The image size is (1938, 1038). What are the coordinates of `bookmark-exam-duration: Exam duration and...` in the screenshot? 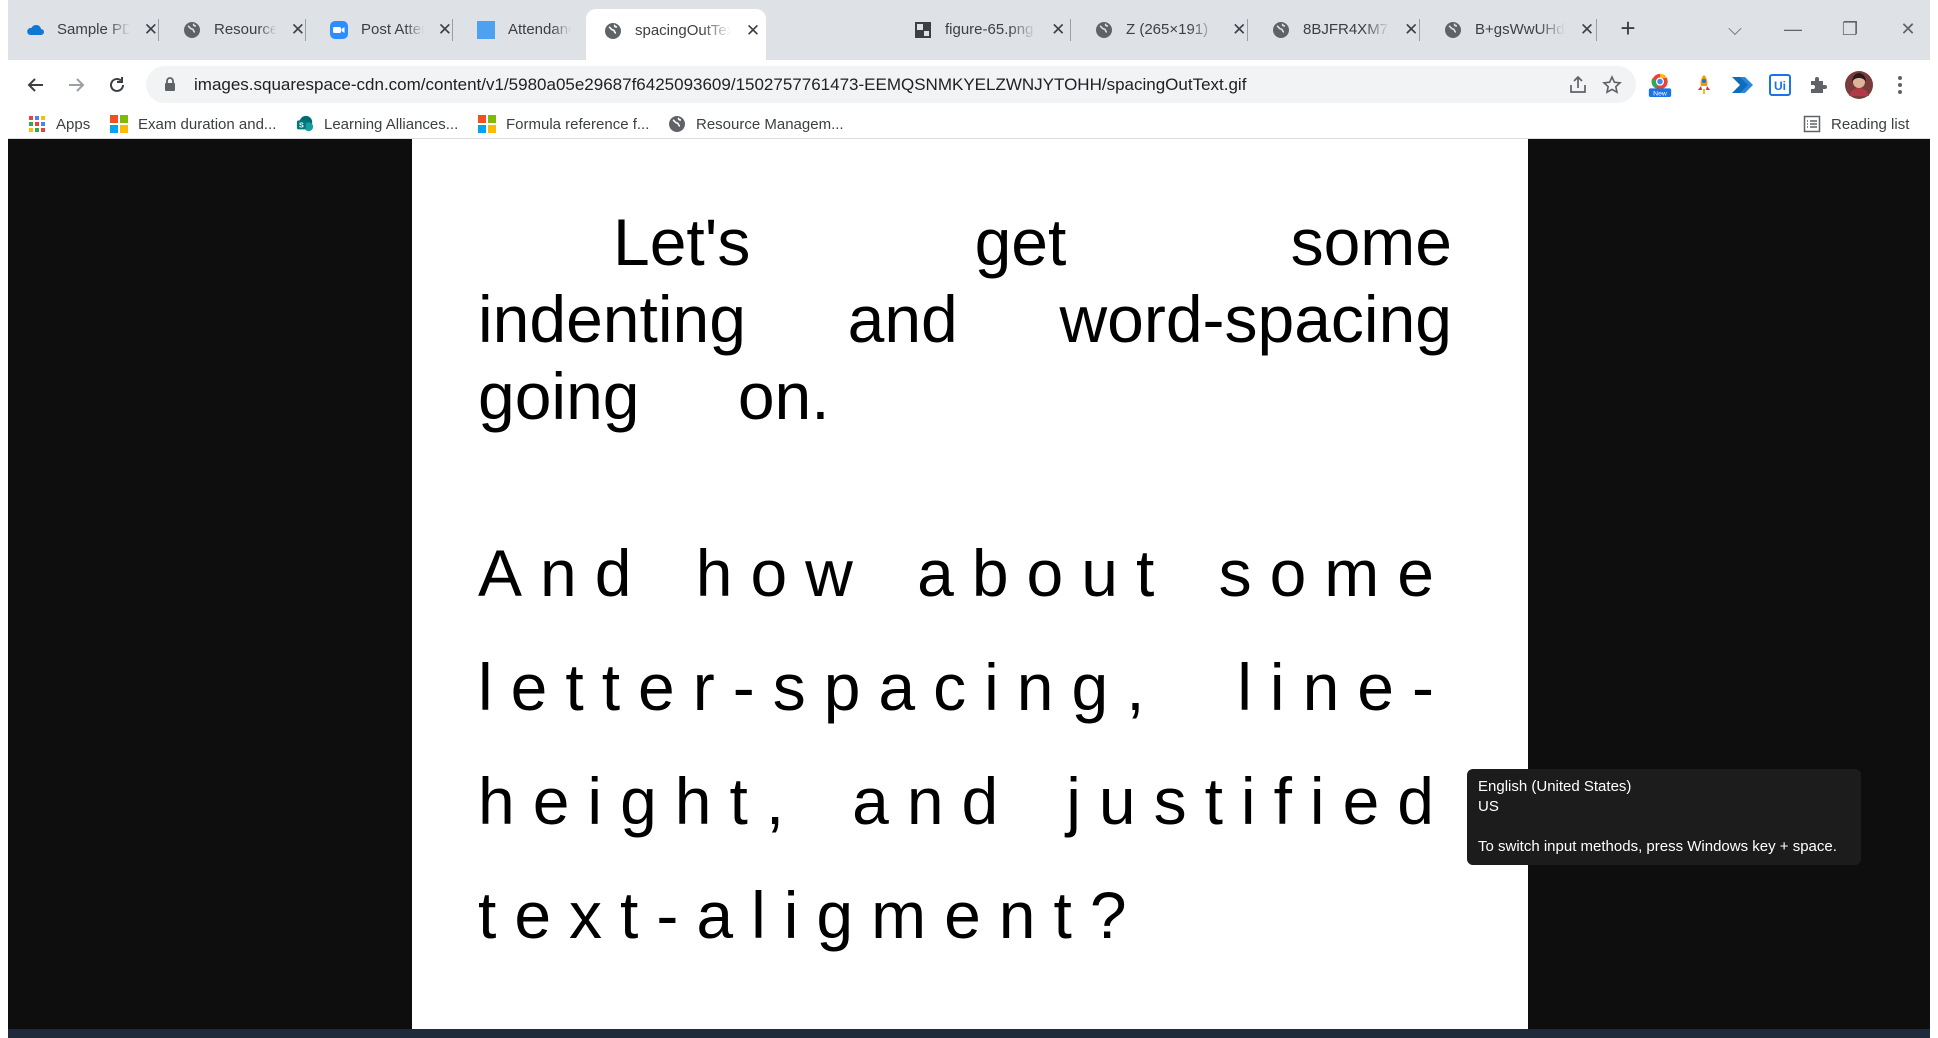 It's located at (193, 124).